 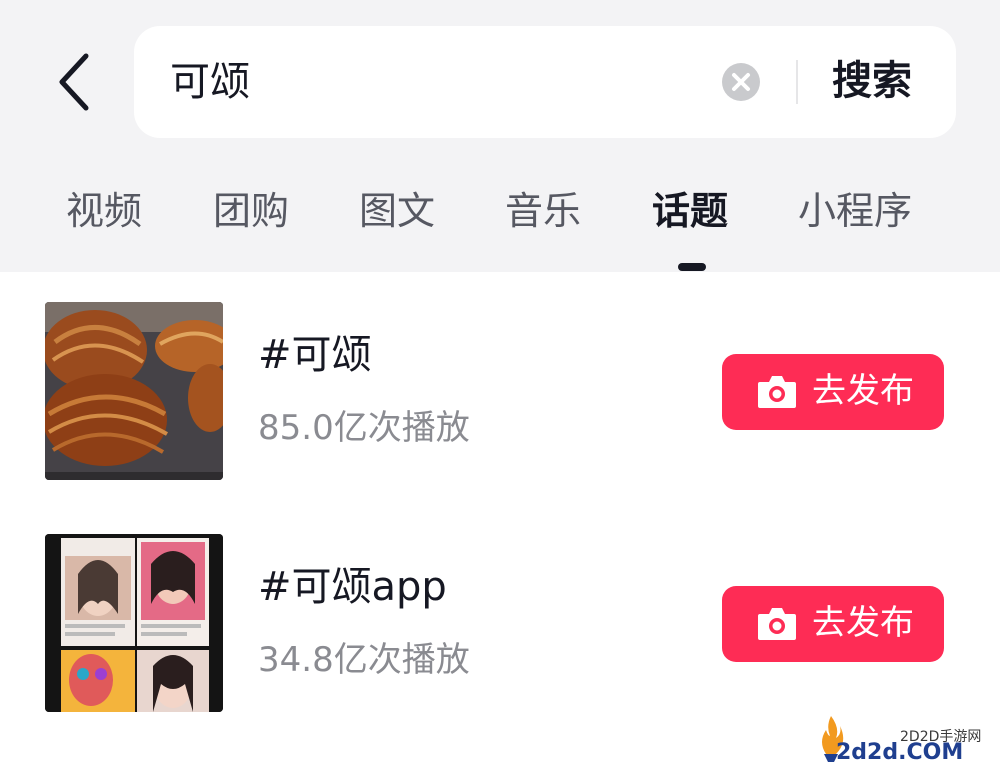 What do you see at coordinates (900, 752) in the screenshot?
I see `watermark-domain: 2d2d.COM` at bounding box center [900, 752].